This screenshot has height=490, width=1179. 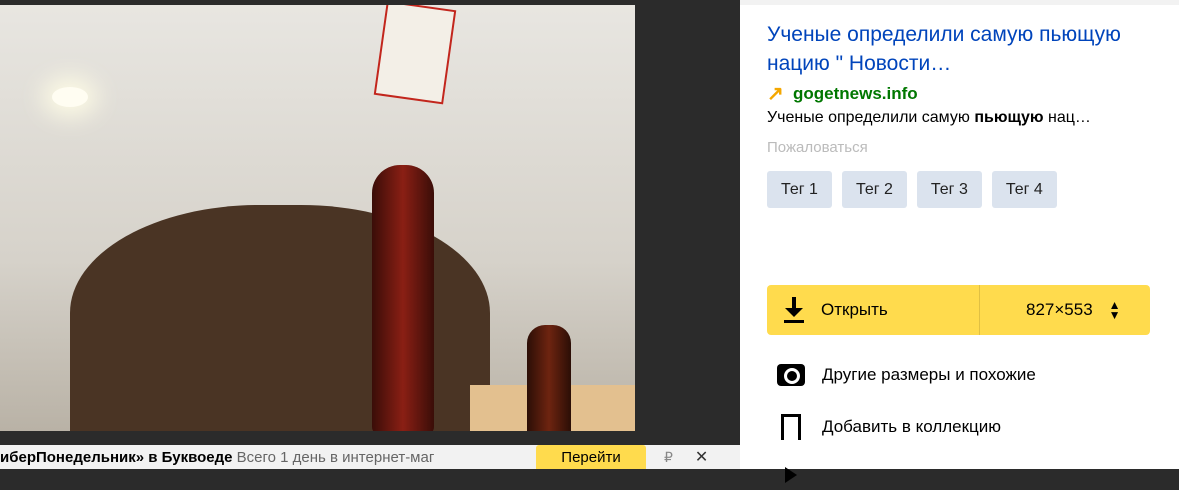 I want to click on source-link: ↗ gogetnews.info, so click(x=842, y=94).